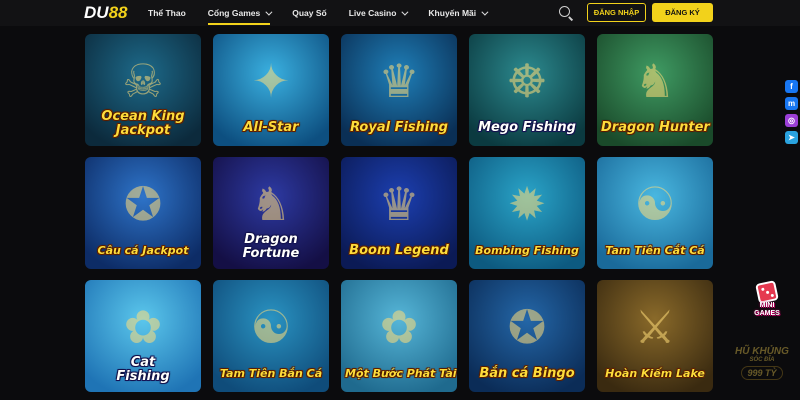 Image resolution: width=800 pixels, height=400 pixels. What do you see at coordinates (143, 250) in the screenshot?
I see `game-title: Câu cá Jackpot` at bounding box center [143, 250].